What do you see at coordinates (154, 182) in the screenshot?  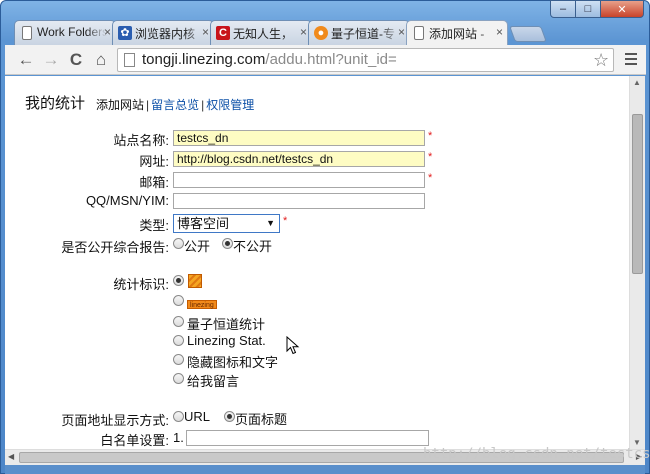 I see `email-label: 邮箱:` at bounding box center [154, 182].